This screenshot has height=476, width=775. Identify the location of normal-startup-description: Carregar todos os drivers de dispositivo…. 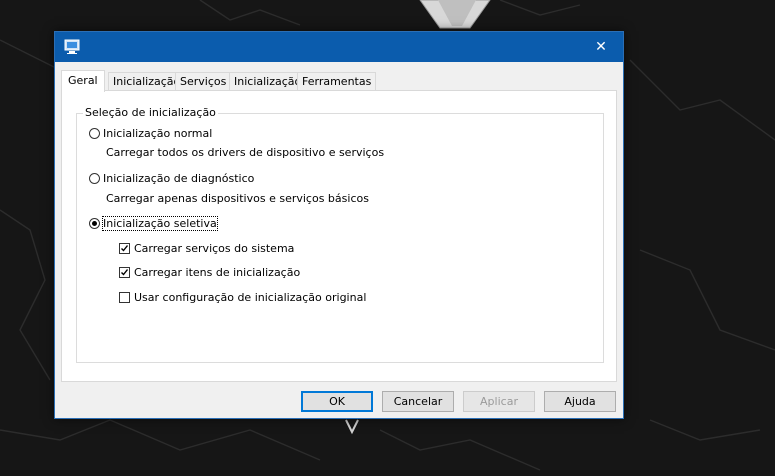
(245, 152).